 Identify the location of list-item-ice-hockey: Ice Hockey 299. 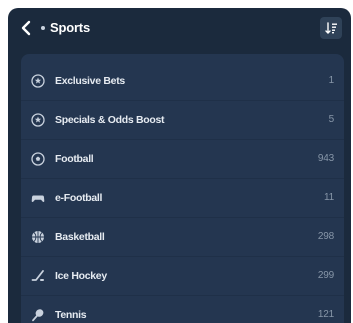
(182, 275).